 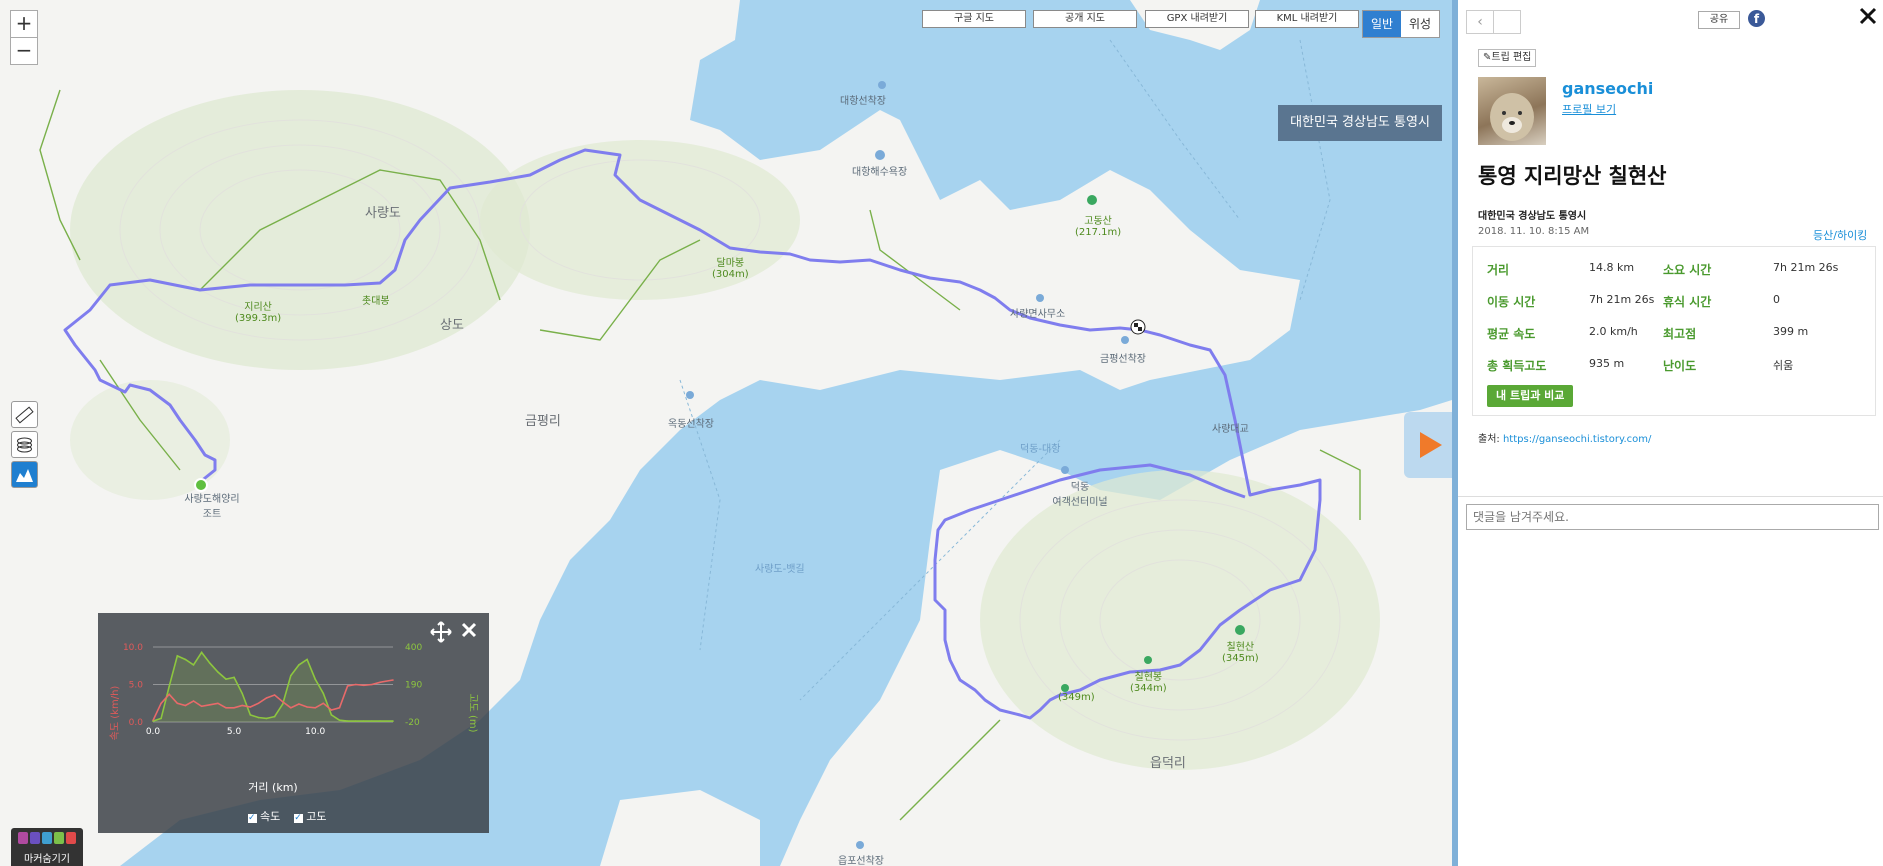 What do you see at coordinates (1148, 683) in the screenshot?
I see `label-chilhyeonbong: 칠현봉 (344m)` at bounding box center [1148, 683].